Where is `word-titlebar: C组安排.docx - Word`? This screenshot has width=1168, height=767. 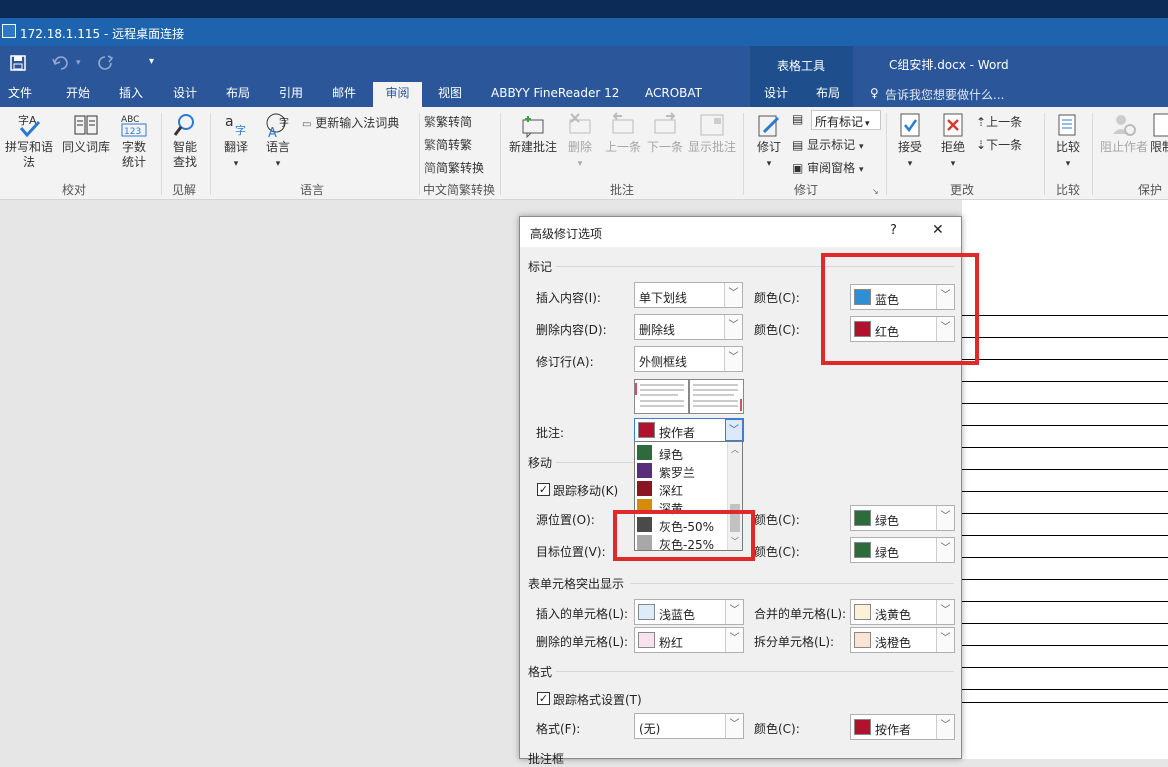
word-titlebar: C组安排.docx - Word is located at coordinates (1010, 64).